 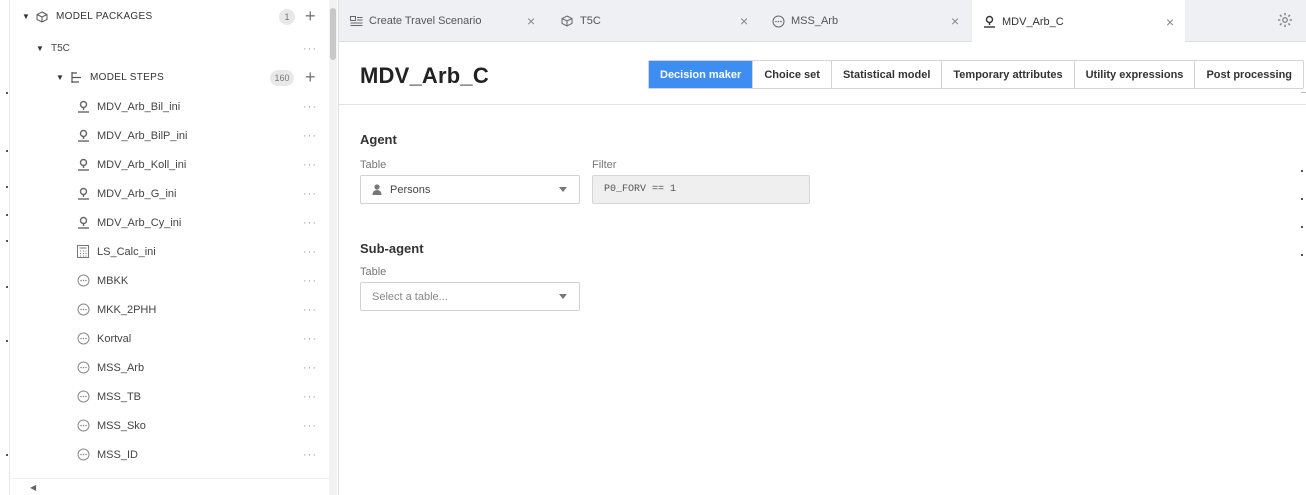 What do you see at coordinates (139, 222) in the screenshot?
I see `tree-item-label: MDV_Arb_Cy_ini` at bounding box center [139, 222].